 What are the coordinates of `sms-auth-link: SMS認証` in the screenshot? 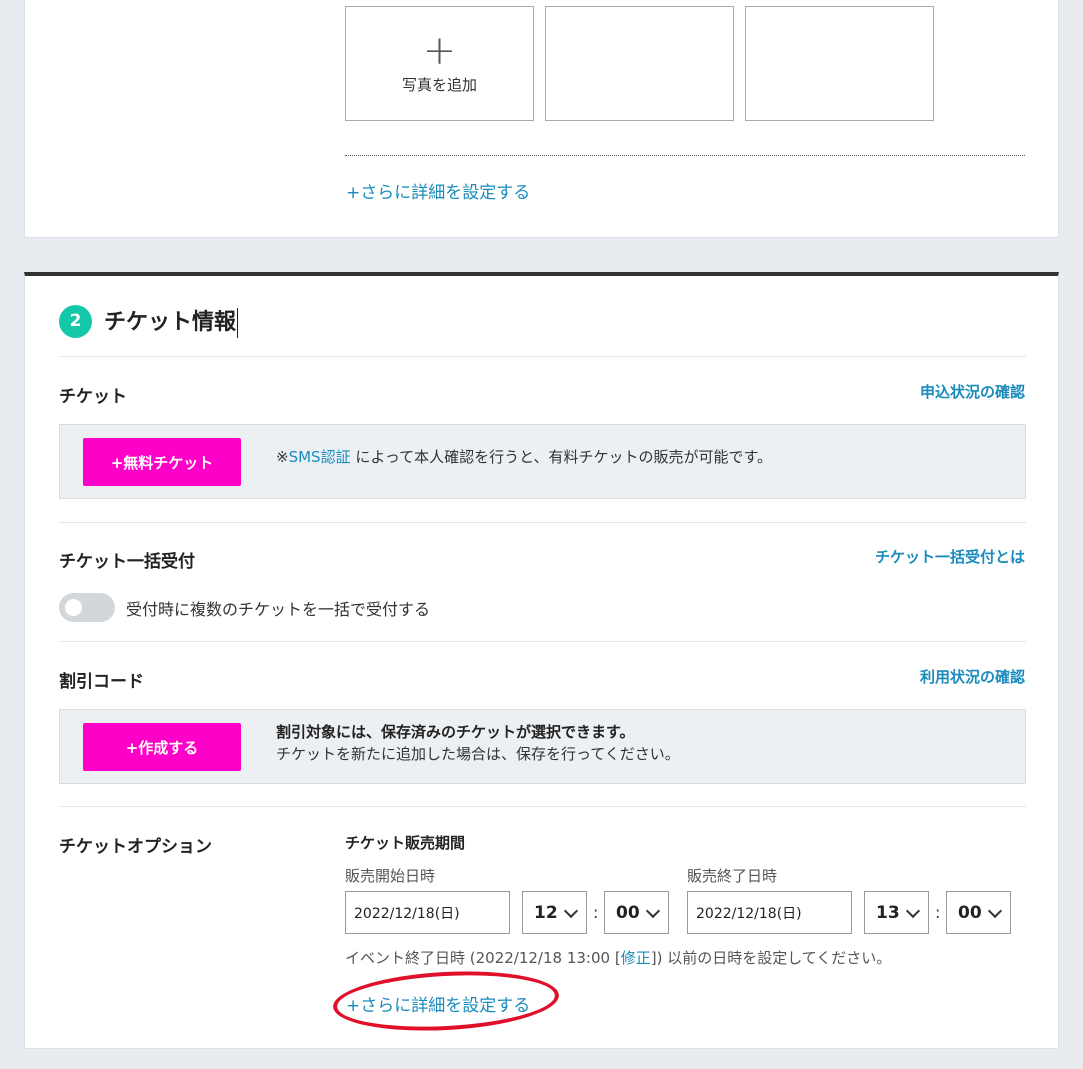 It's located at (320, 457).